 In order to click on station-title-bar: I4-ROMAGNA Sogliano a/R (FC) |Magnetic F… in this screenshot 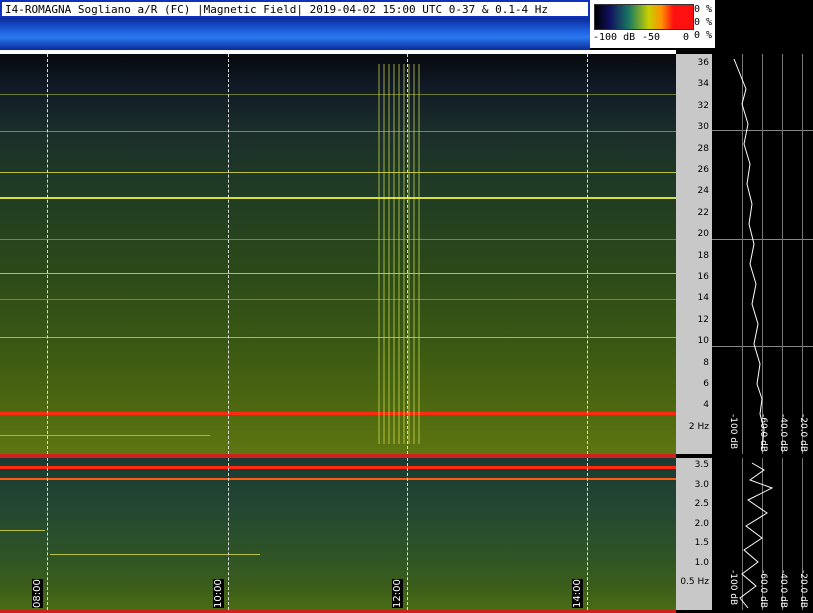, I will do `click(295, 9)`.